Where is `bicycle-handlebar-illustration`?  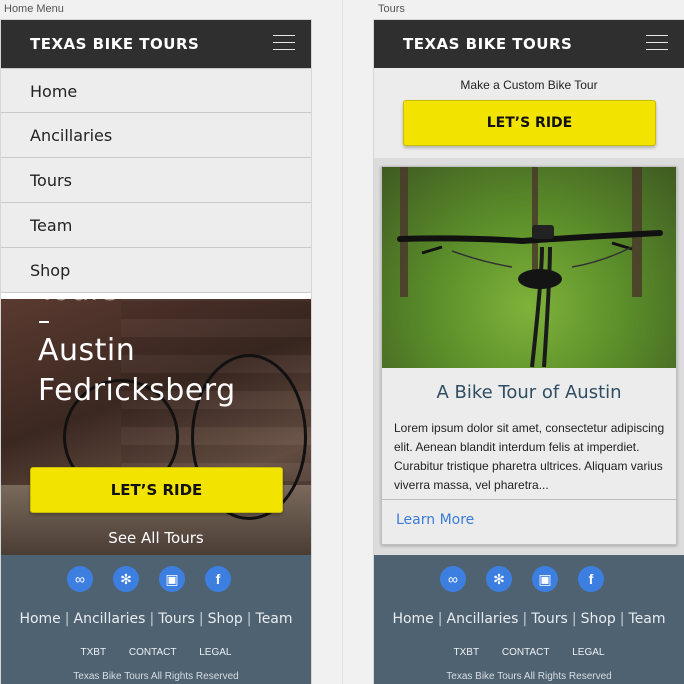 bicycle-handlebar-illustration is located at coordinates (530, 296).